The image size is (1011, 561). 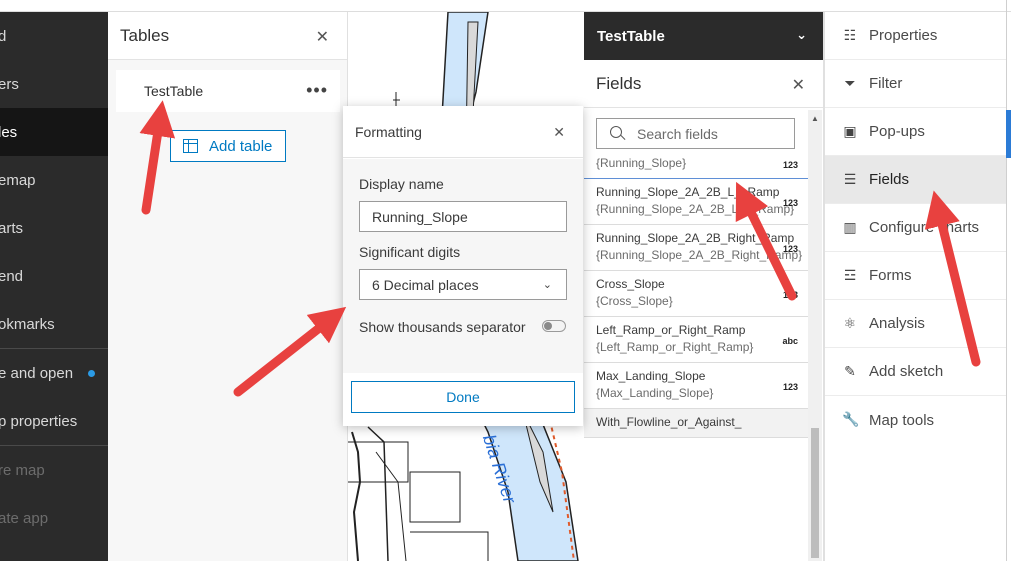 I want to click on list-item: {Running_Slope} 123, so click(x=696, y=165).